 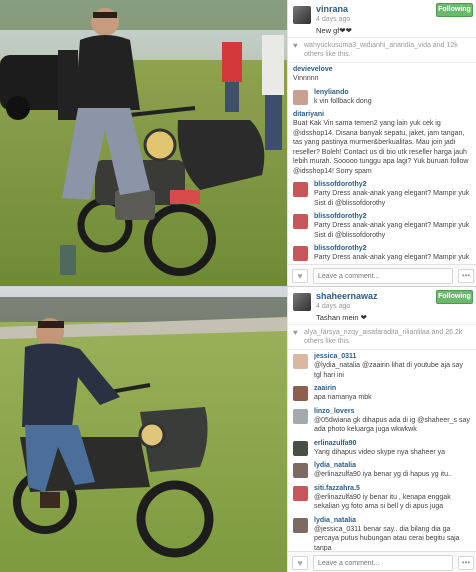 I want to click on post-caption: New gf❤❤, so click(x=334, y=30).